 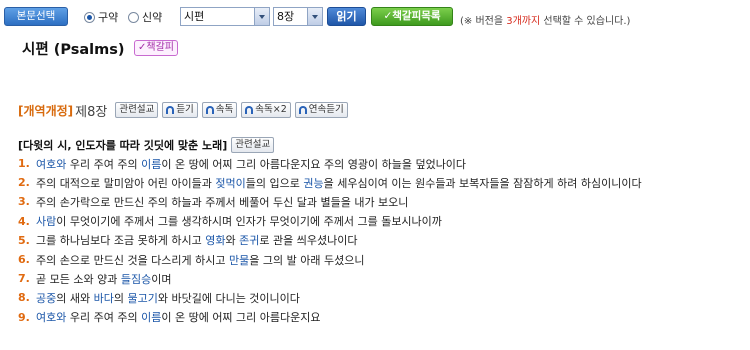 What do you see at coordinates (274, 183) in the screenshot?
I see `verse-text-segment: 들의 입으로` at bounding box center [274, 183].